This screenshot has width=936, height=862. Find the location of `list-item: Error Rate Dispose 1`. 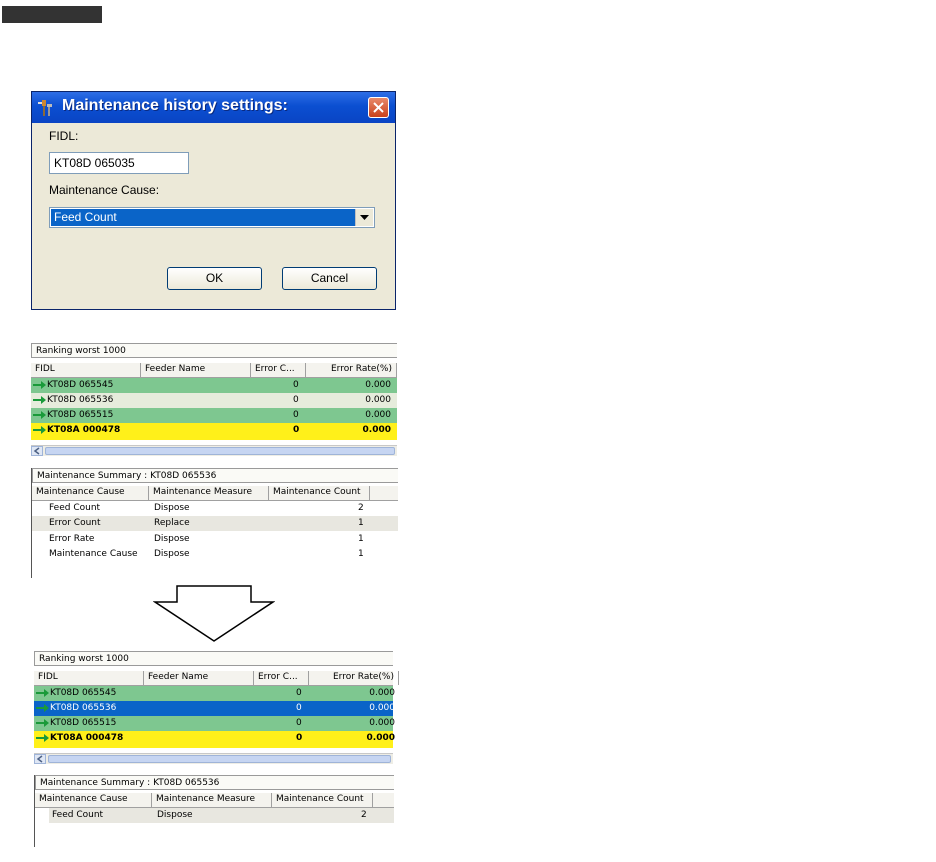

list-item: Error Rate Dispose 1 is located at coordinates (215, 539).